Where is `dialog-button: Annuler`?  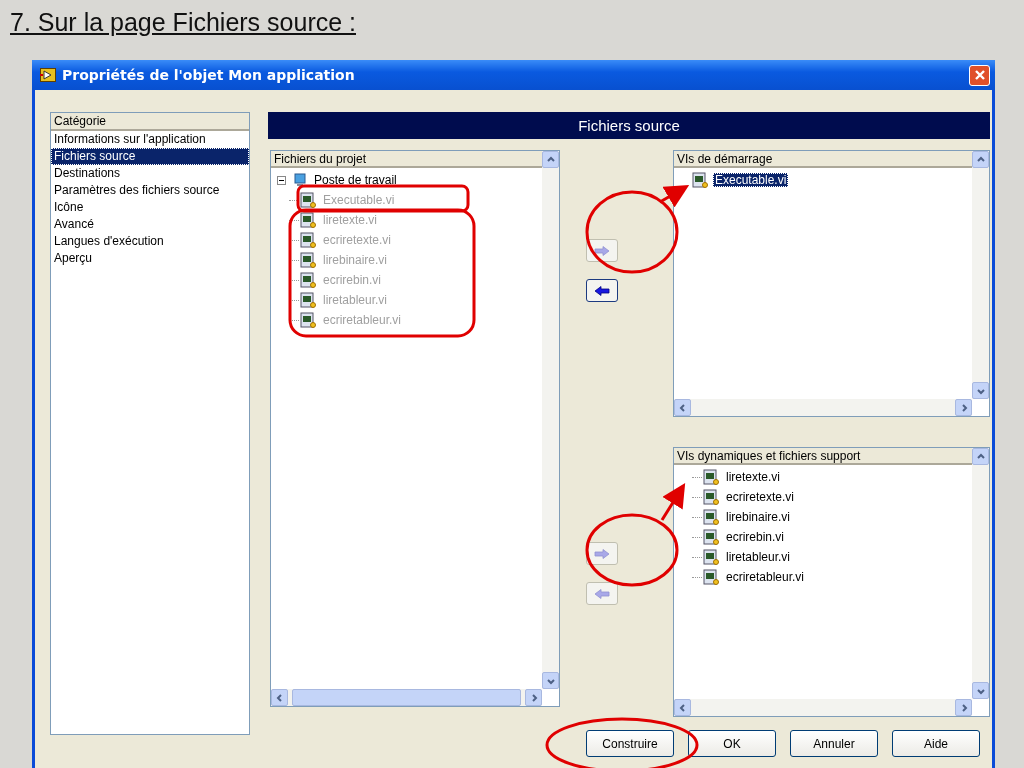 dialog-button: Annuler is located at coordinates (834, 743).